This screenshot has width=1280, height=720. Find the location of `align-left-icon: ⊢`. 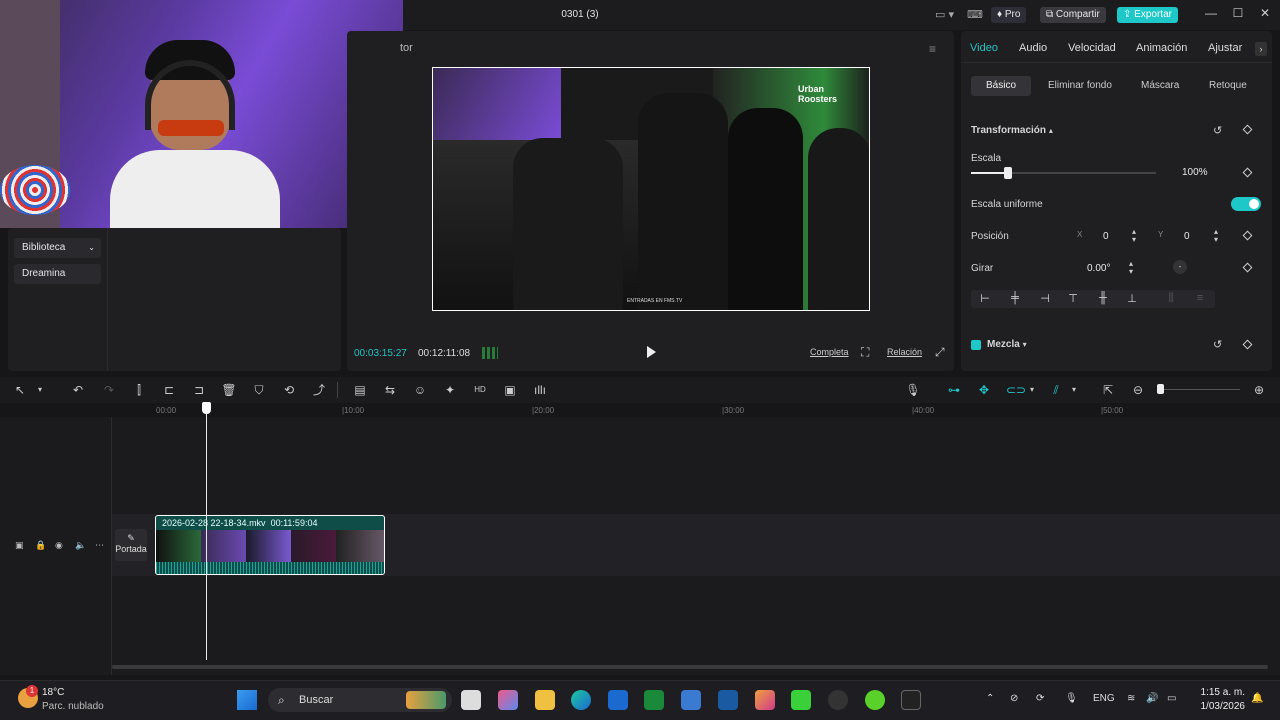

align-left-icon: ⊢ is located at coordinates (985, 299).